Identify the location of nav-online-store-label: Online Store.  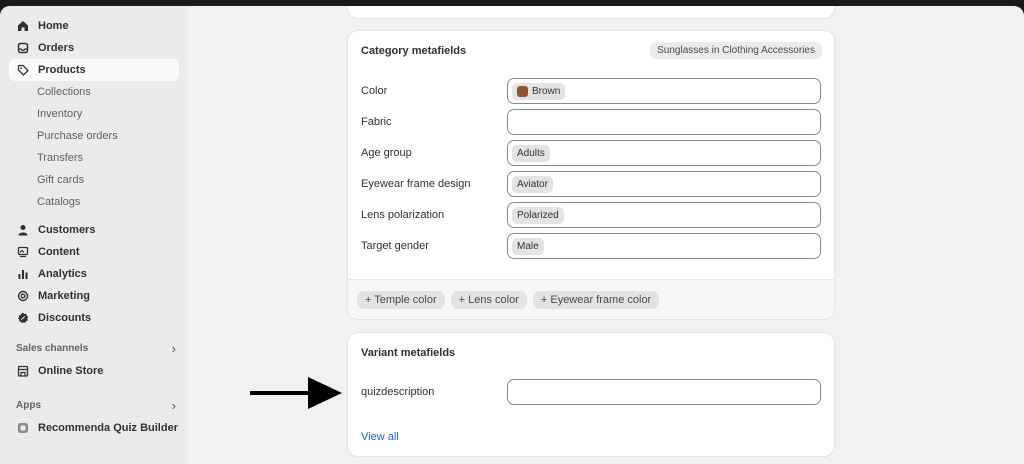
(71, 371).